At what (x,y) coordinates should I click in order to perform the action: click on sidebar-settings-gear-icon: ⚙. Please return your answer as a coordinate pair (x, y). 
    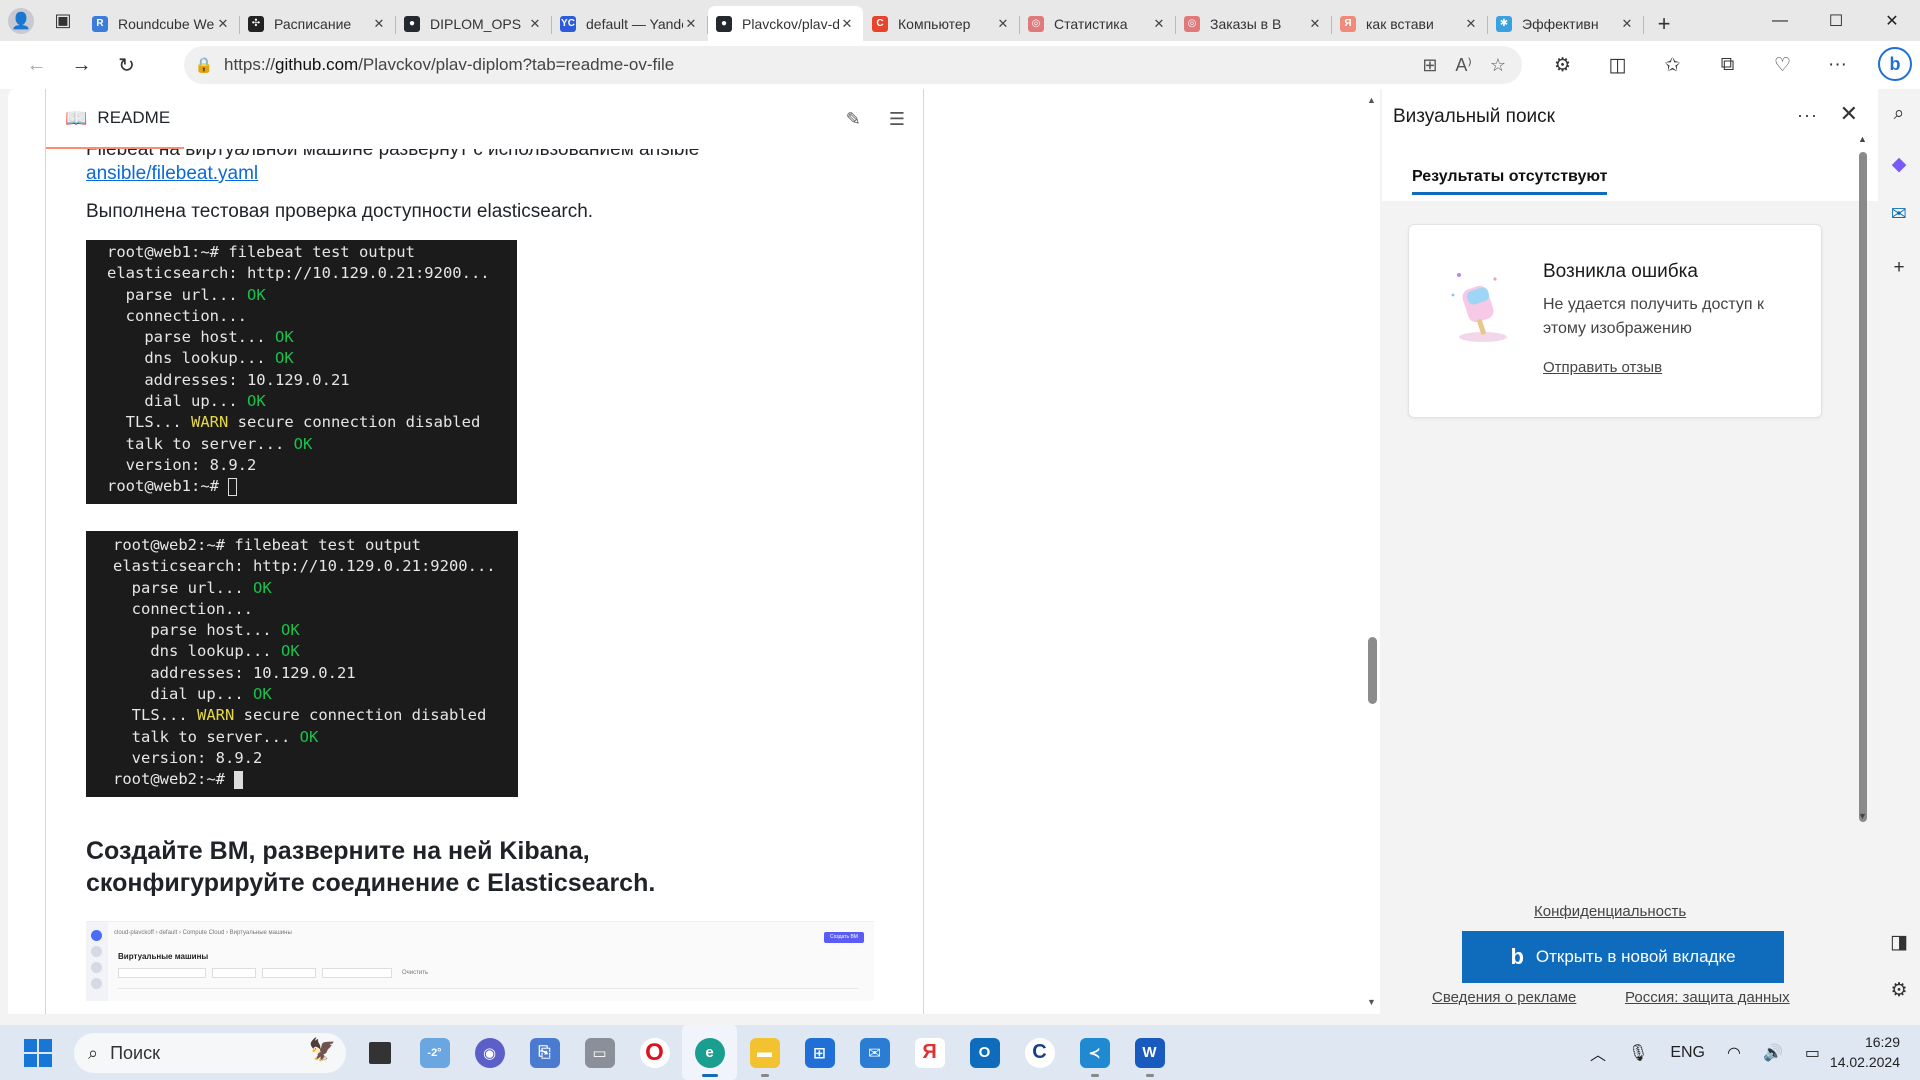
    Looking at the image, I should click on (1899, 990).